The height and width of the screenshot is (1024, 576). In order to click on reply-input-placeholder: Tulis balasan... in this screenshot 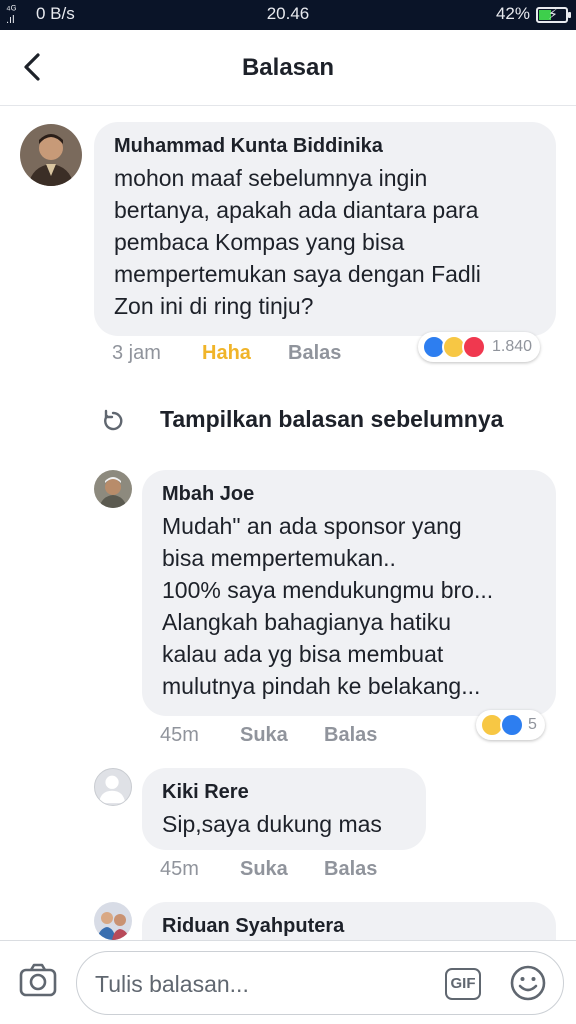, I will do `click(172, 984)`.